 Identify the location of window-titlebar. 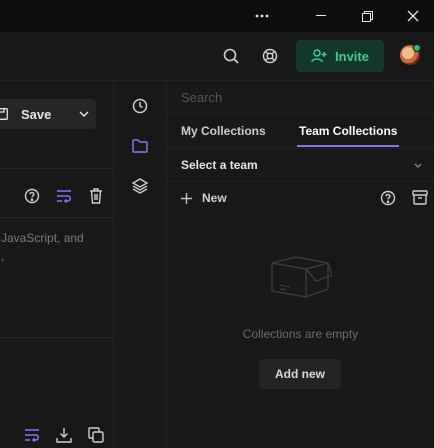
(217, 16).